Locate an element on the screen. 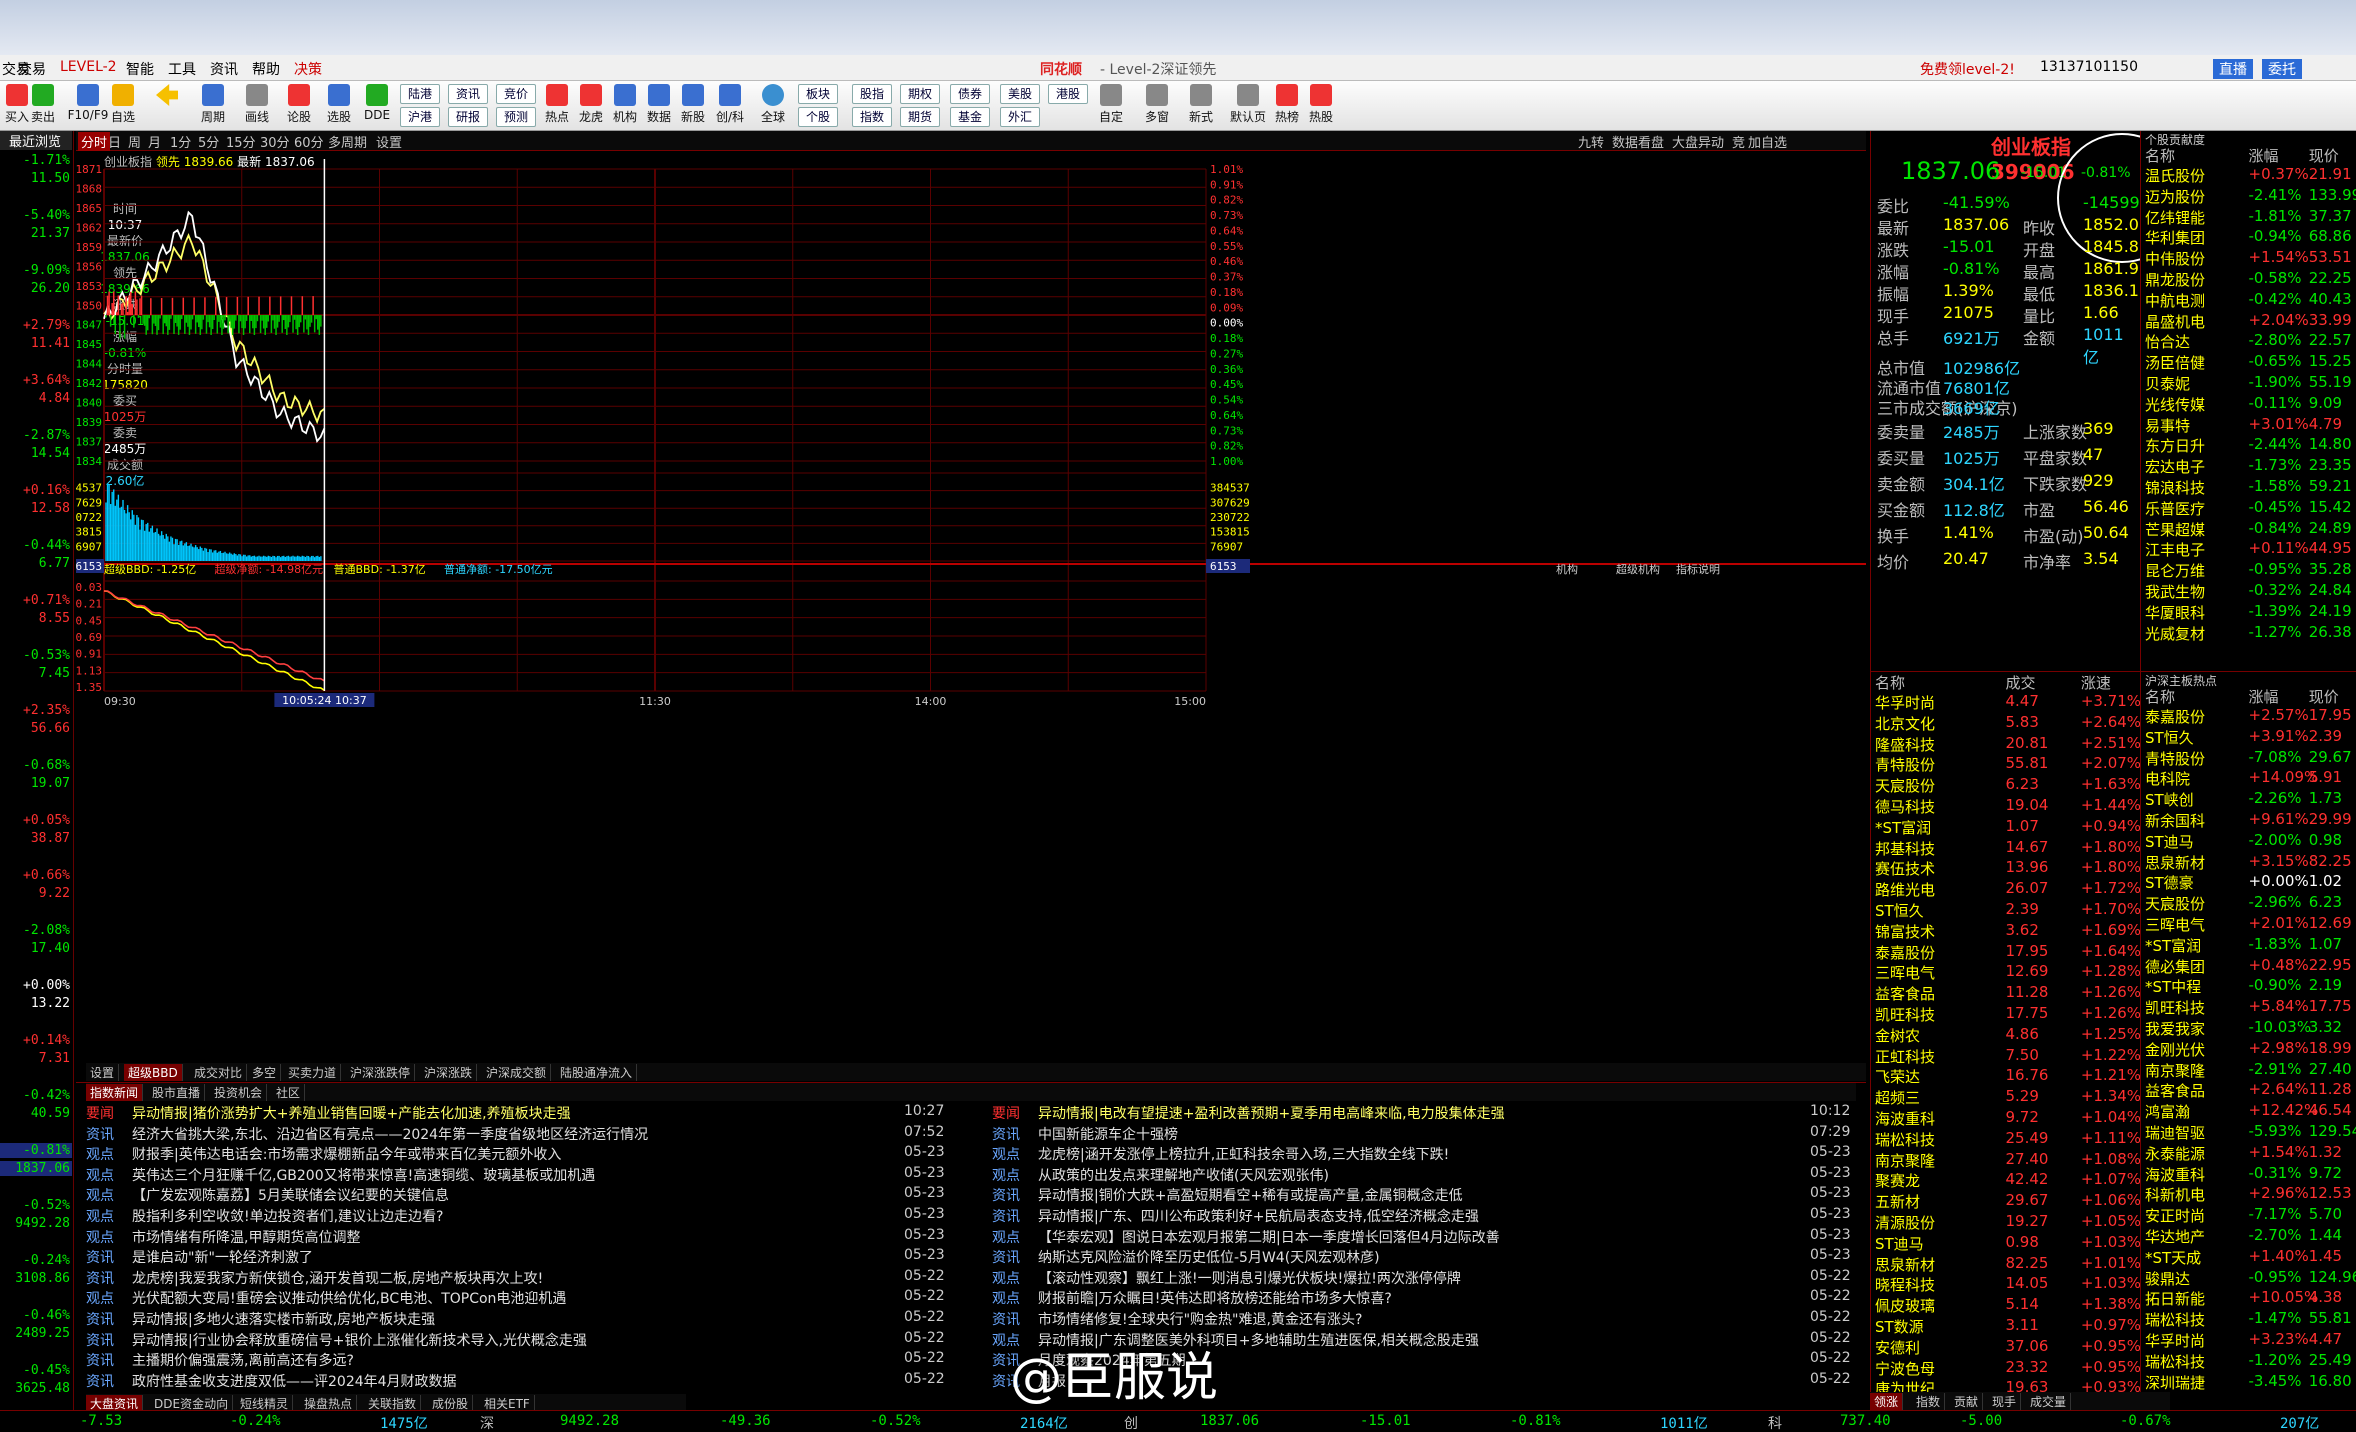 The width and height of the screenshot is (2356, 1432). list-item: 乐普医疗 -0.45% 15.42 is located at coordinates (2248, 508).